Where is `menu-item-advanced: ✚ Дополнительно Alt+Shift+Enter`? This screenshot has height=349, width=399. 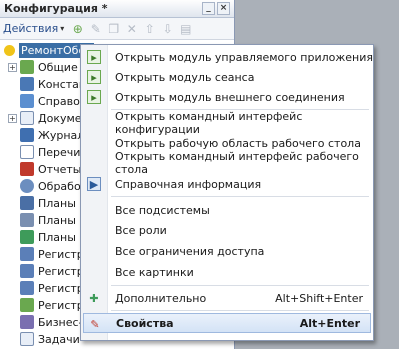
menu-item-advanced: ✚ Дополнительно Alt+Shift+Enter is located at coordinates (227, 298).